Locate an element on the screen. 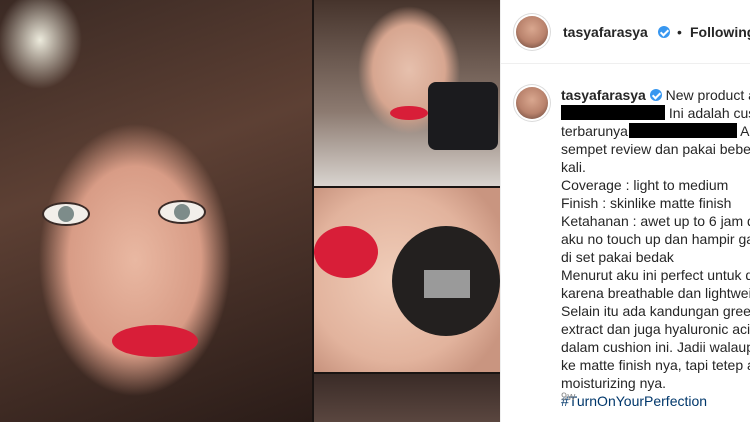 The image size is (750, 422). caption-line: Finish : skinlike matte finish is located at coordinates (646, 203).